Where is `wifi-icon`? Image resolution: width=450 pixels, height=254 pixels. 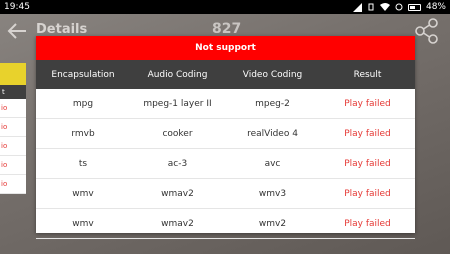 wifi-icon is located at coordinates (384, 7).